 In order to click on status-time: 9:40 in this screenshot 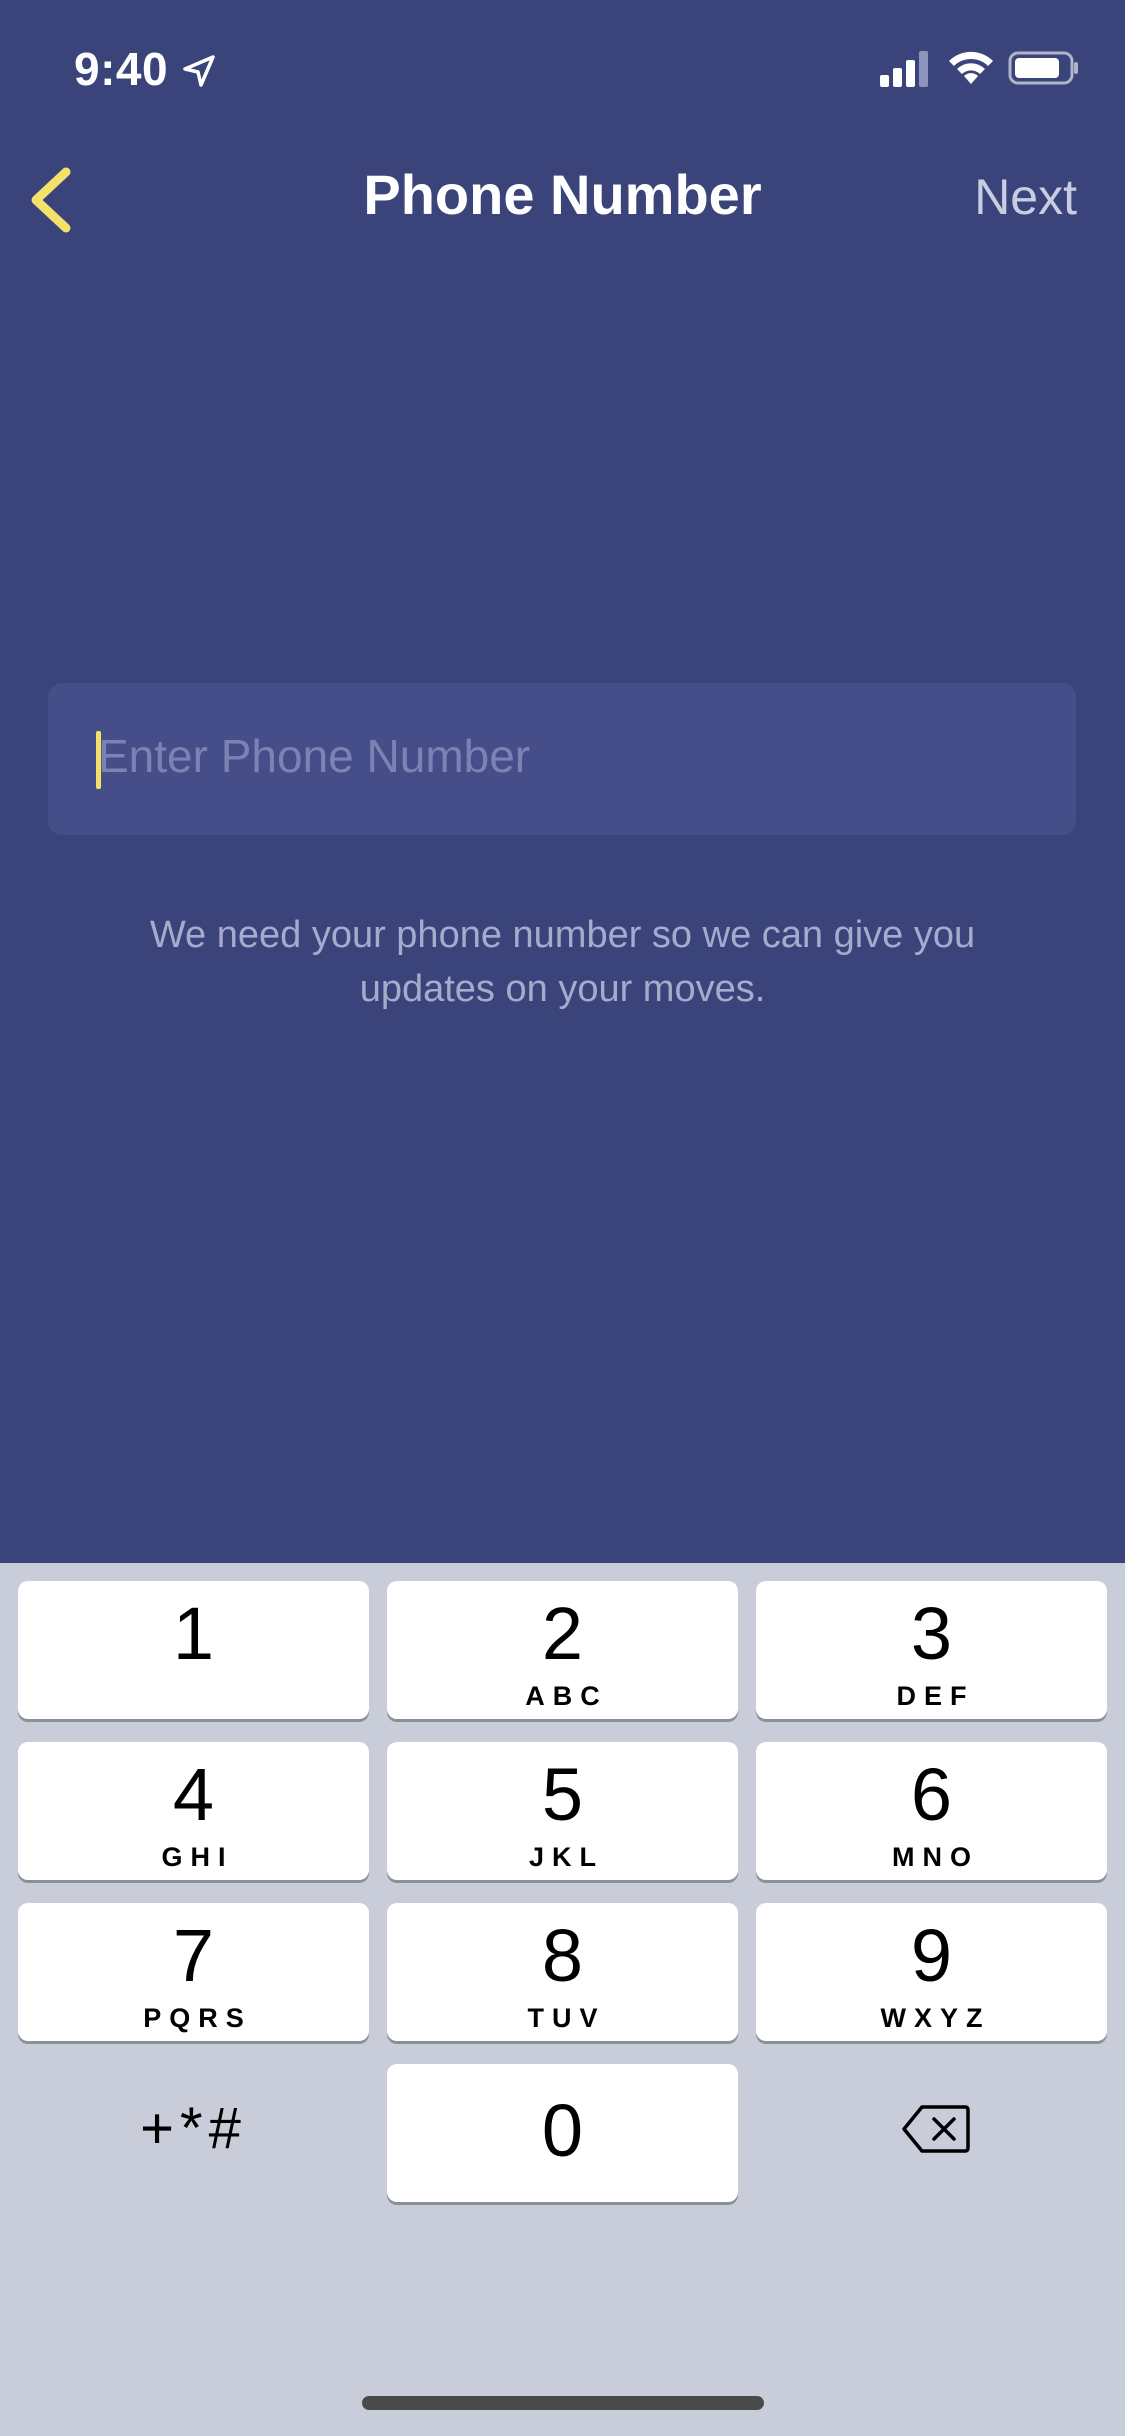, I will do `click(121, 69)`.